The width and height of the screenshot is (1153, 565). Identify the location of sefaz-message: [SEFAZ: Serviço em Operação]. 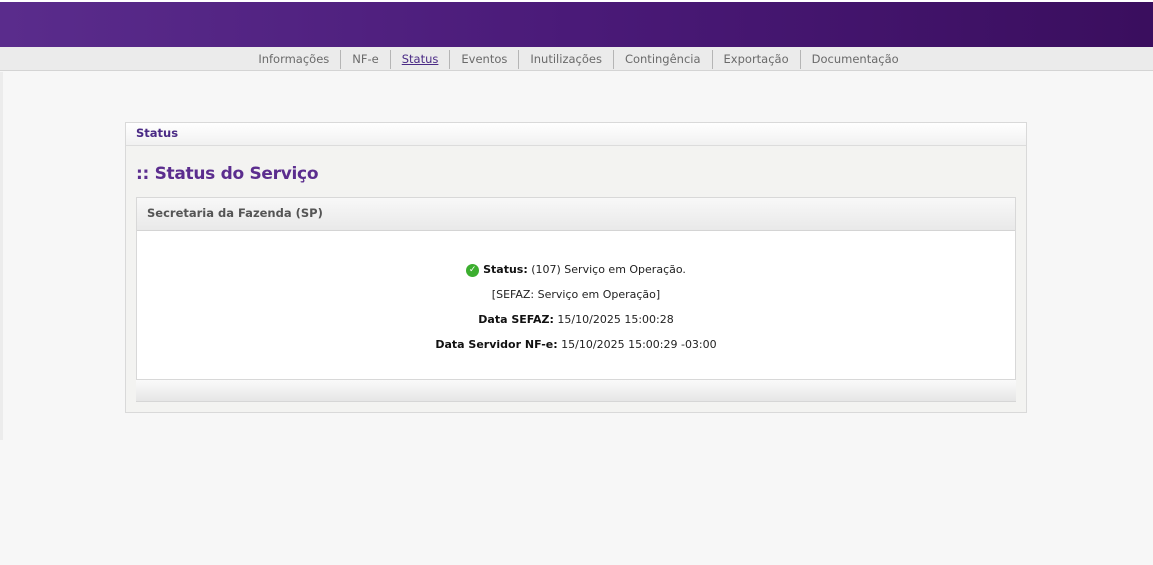
(576, 294).